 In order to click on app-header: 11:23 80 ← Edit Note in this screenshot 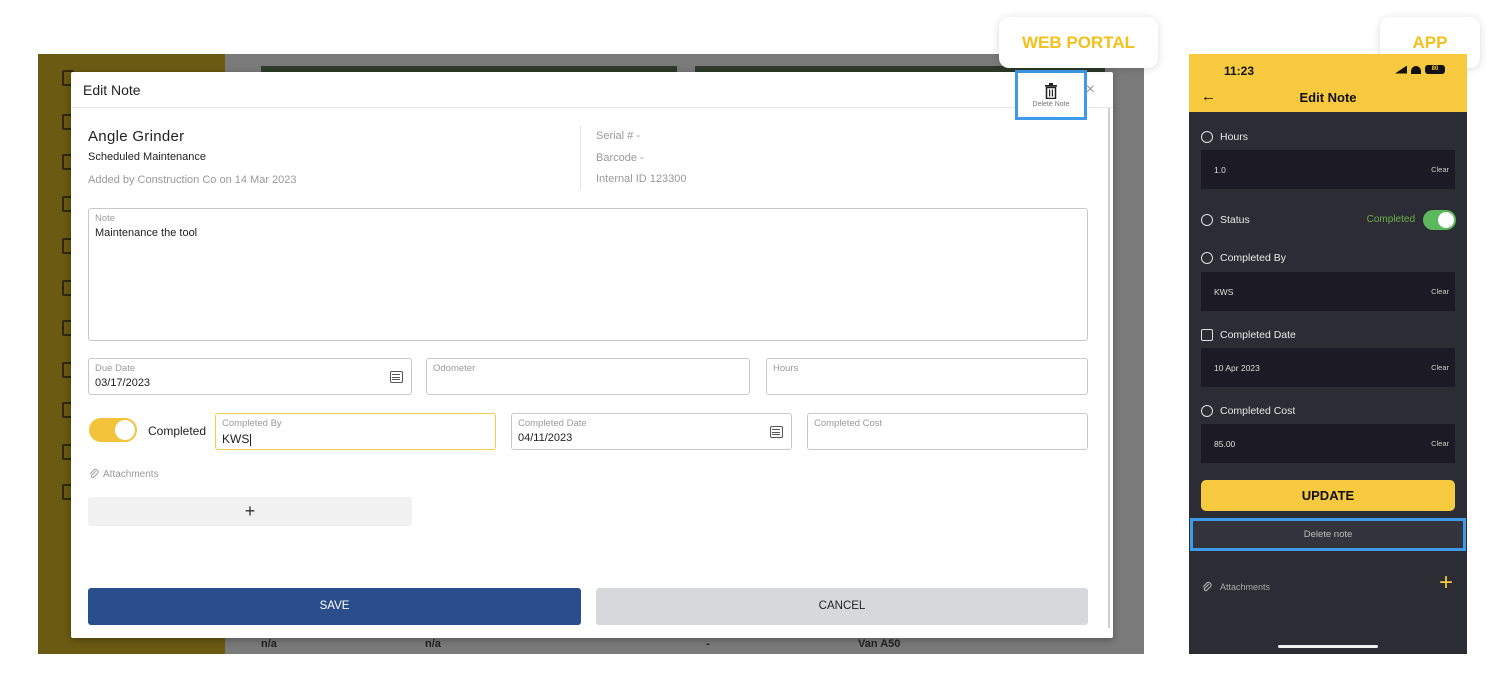, I will do `click(1328, 83)`.